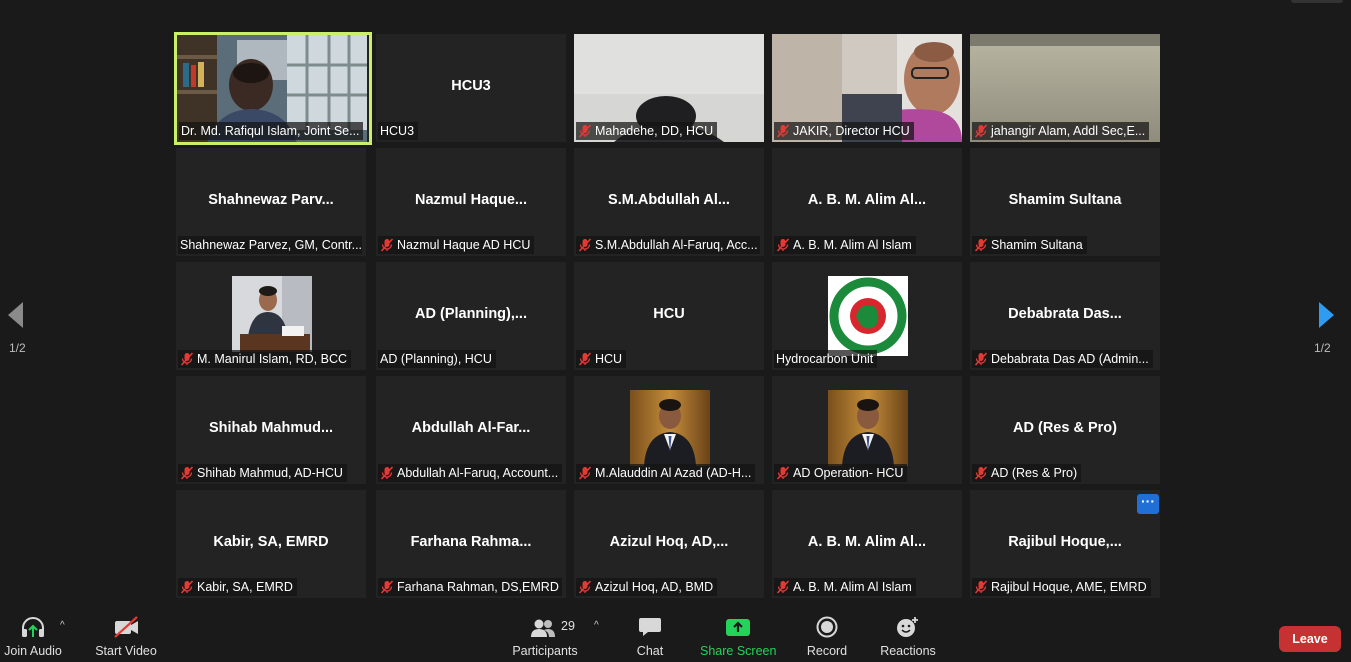 The image size is (1351, 662). What do you see at coordinates (841, 473) in the screenshot?
I see `participant-name-label: AD Operation- HCU` at bounding box center [841, 473].